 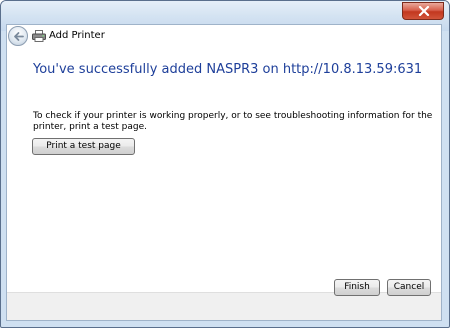 What do you see at coordinates (224, 306) in the screenshot?
I see `footer-bar` at bounding box center [224, 306].